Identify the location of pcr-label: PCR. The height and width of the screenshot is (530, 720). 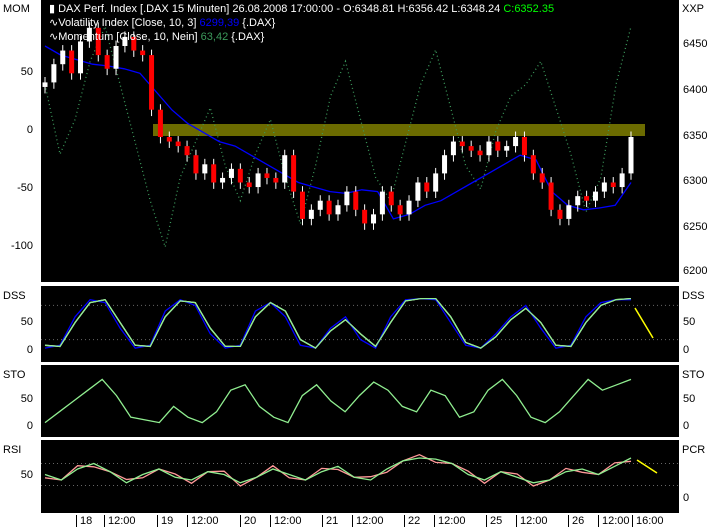
(694, 450).